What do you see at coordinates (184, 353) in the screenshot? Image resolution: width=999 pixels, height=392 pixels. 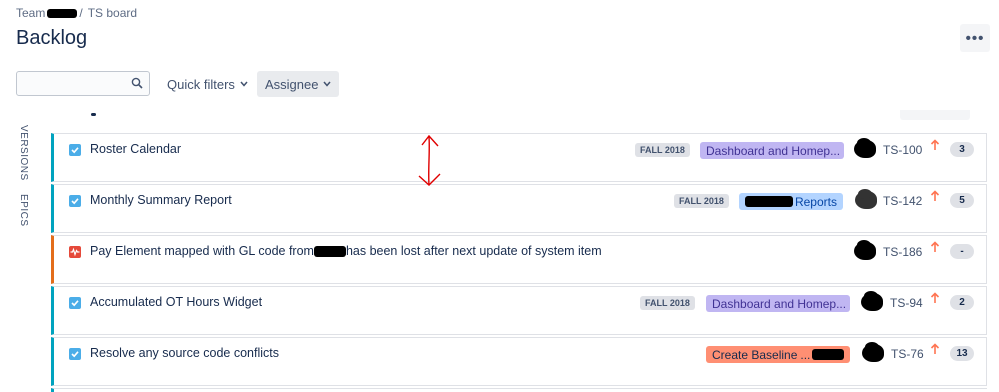 I see `issue-summary: Resolve any source code conflicts` at bounding box center [184, 353].